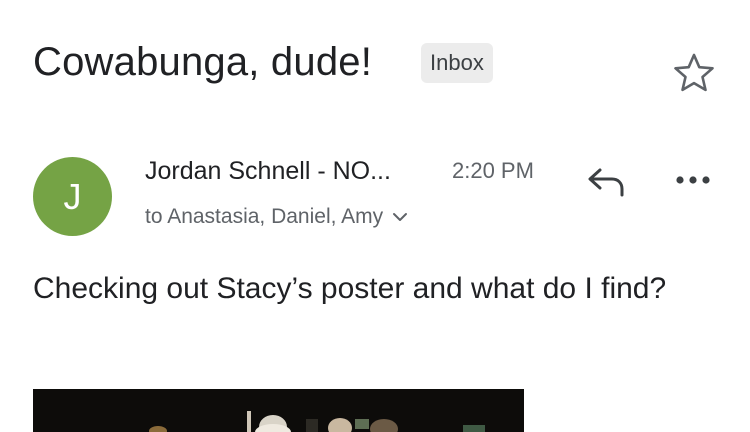  Describe the element at coordinates (493, 170) in the screenshot. I see `sent-time: 2:20 PM` at that location.